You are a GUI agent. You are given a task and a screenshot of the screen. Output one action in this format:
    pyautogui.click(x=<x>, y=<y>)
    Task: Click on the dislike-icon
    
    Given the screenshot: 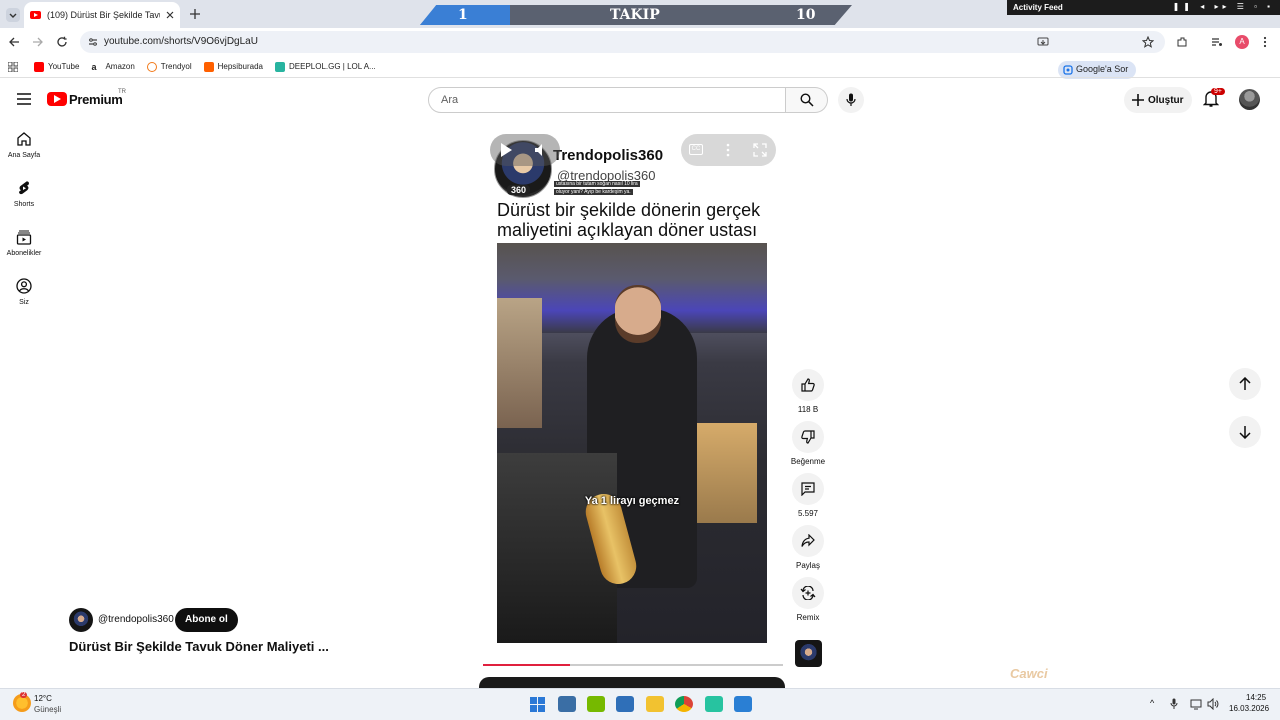 What is the action you would take?
    pyautogui.click(x=808, y=437)
    